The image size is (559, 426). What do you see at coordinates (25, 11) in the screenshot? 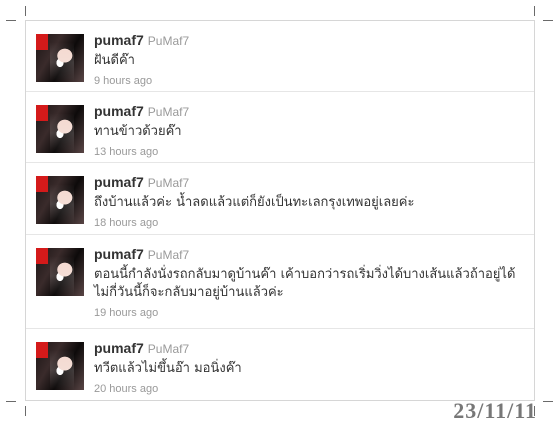
I see `crop-mark-top-left` at bounding box center [25, 11].